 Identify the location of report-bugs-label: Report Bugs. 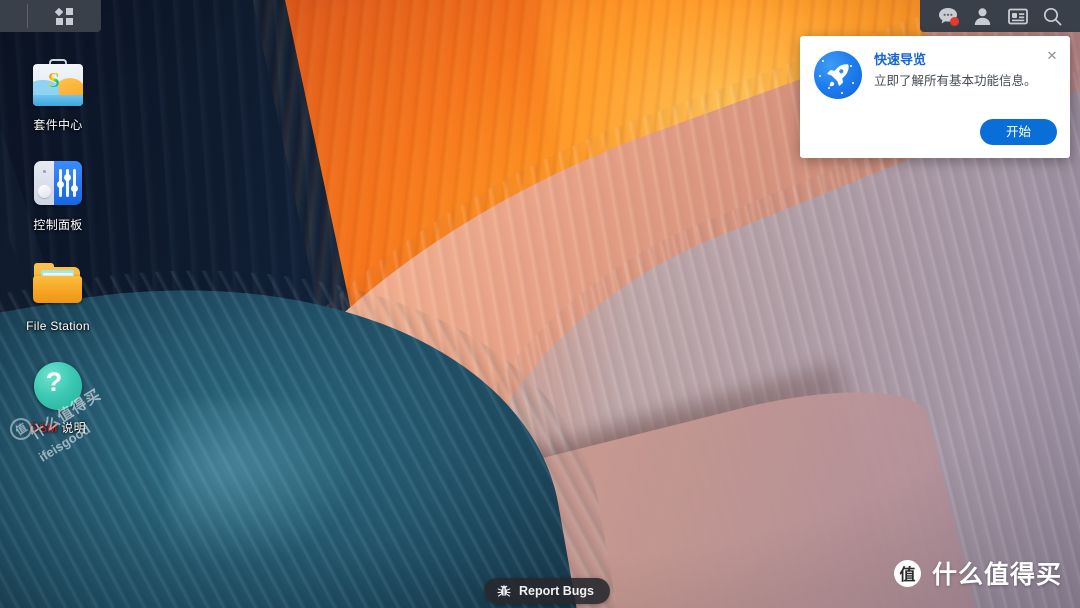
(556, 591).